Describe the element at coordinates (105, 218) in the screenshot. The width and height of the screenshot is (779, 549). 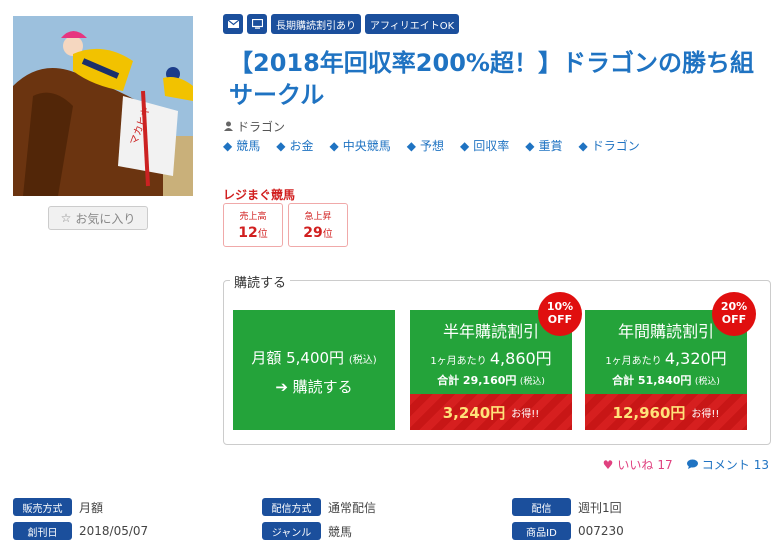
I see `favorite-label: お気に入り` at that location.